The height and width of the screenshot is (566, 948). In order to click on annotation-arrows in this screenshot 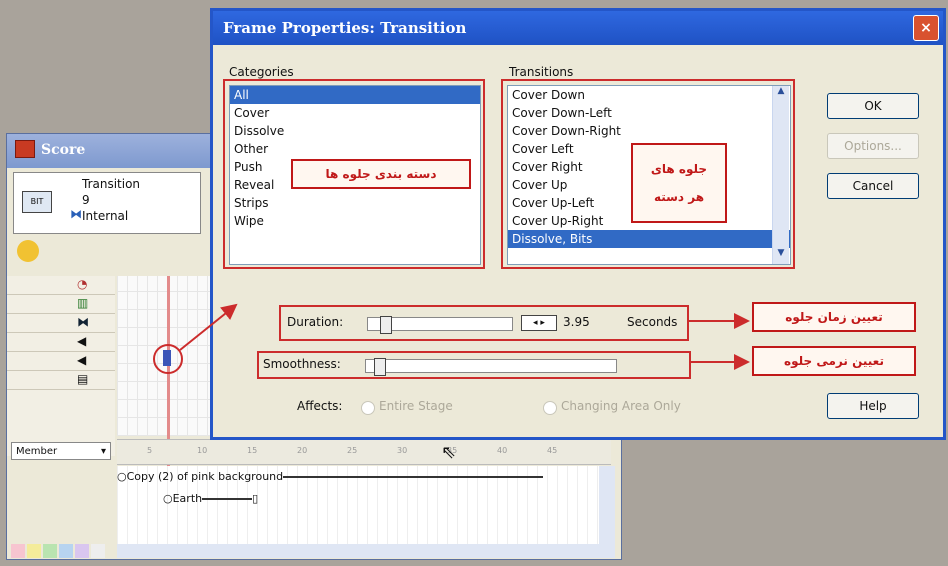, I will do `click(464, 336)`.